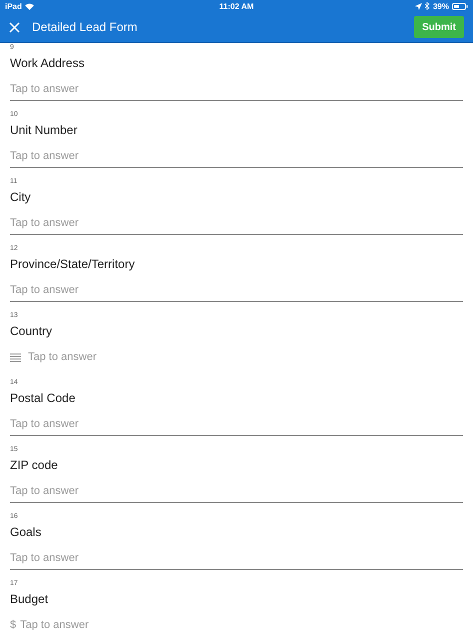 Image resolution: width=473 pixels, height=630 pixels. I want to click on question-label: Goals, so click(26, 532).